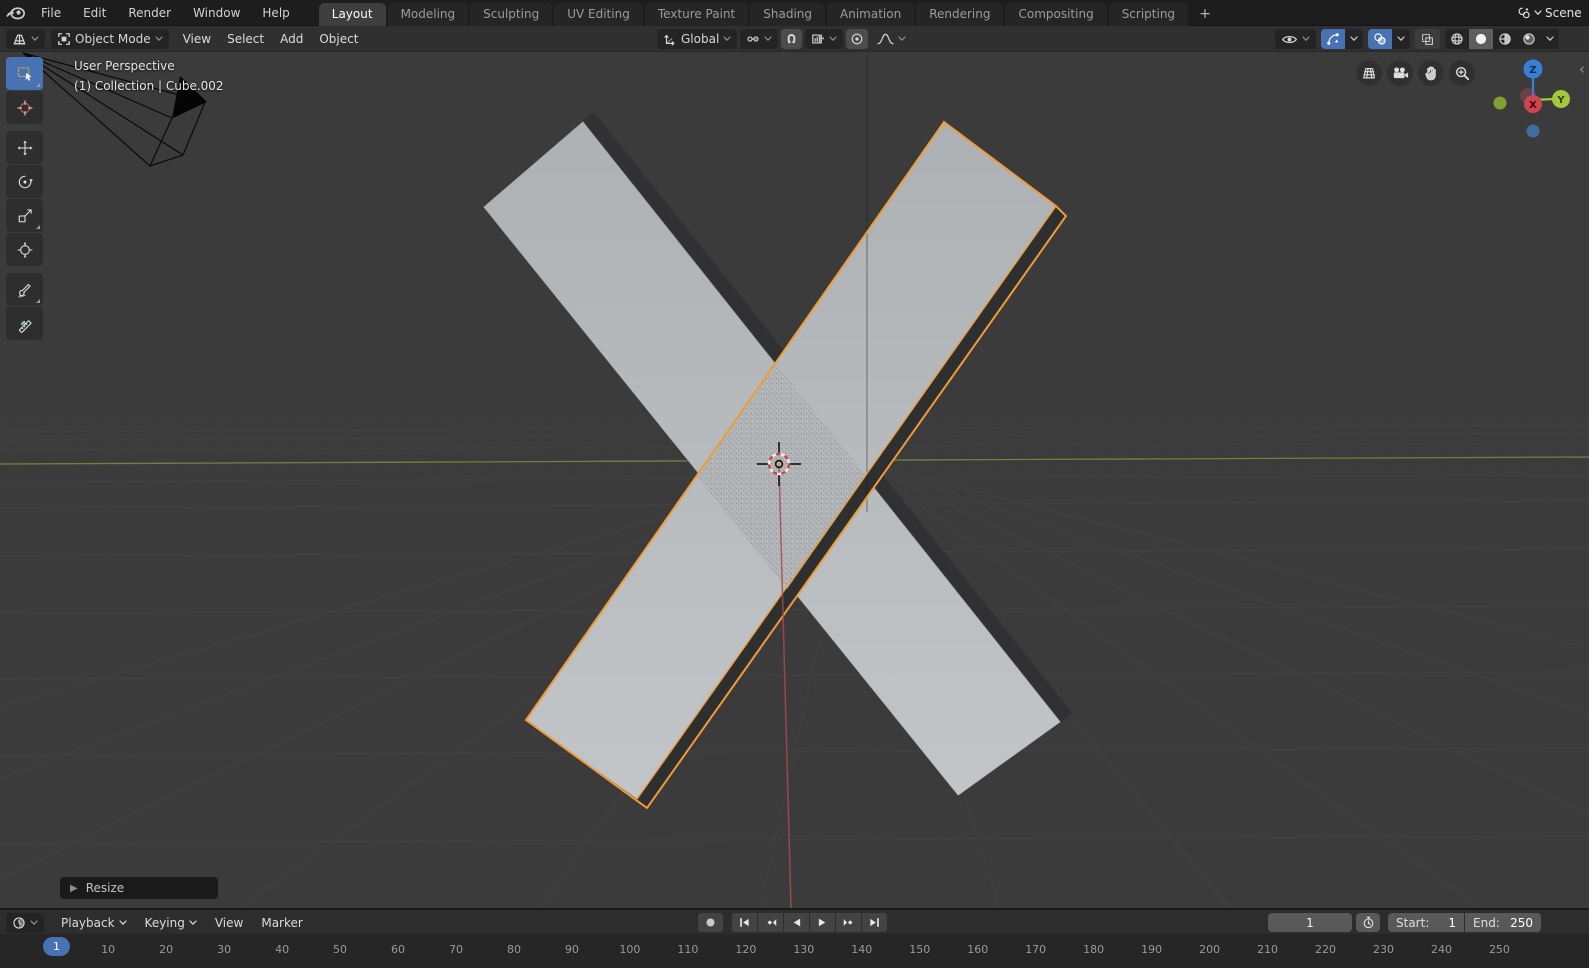 The height and width of the screenshot is (968, 1589). What do you see at coordinates (1400, 73) in the screenshot?
I see `camera-view-button` at bounding box center [1400, 73].